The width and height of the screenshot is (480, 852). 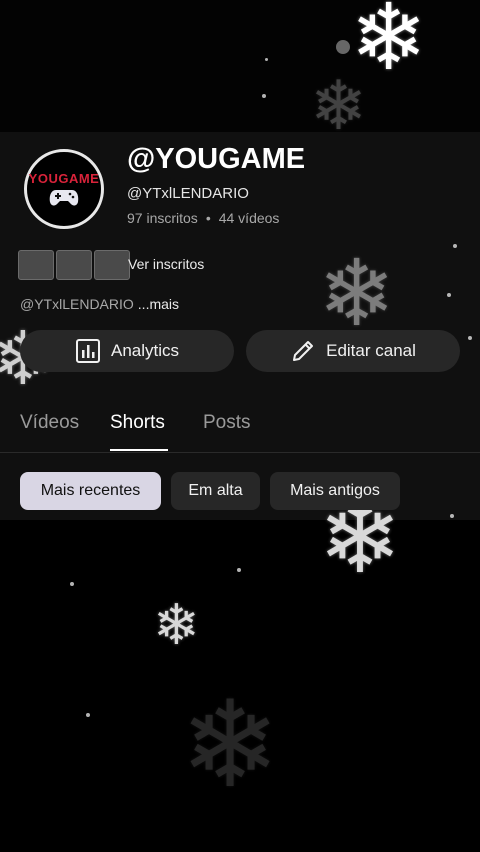 I want to click on channel-avatar: YOUGAME, so click(x=64, y=189).